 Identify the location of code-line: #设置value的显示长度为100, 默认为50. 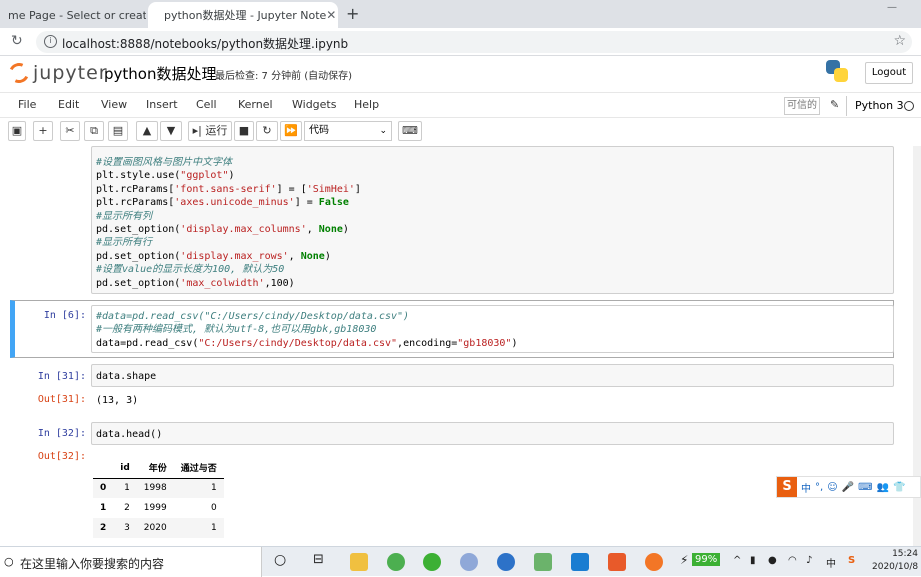
(190, 270).